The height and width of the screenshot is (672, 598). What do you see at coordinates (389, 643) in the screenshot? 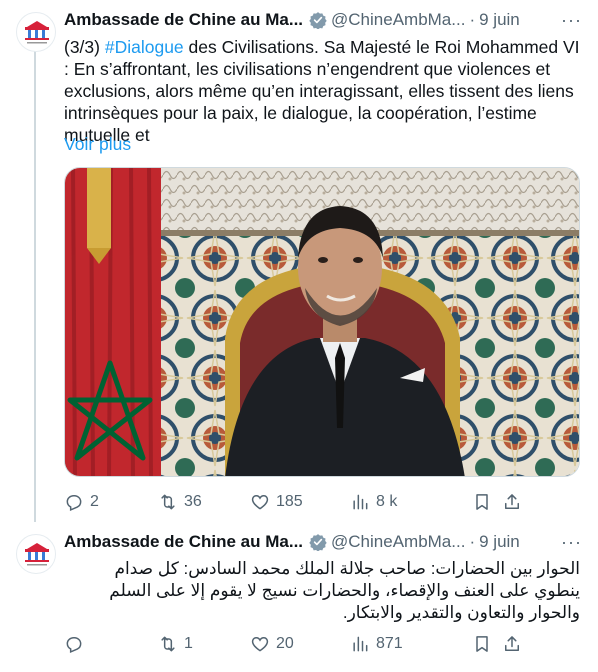
I see `view-count: 871` at bounding box center [389, 643].